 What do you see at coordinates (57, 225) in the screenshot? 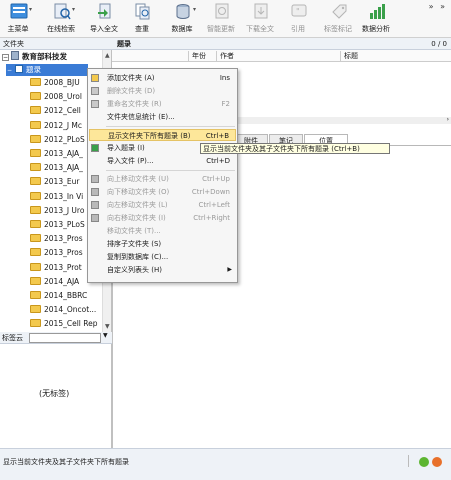
I see `tree-node-folder: 2013_PLoS` at bounding box center [57, 225].